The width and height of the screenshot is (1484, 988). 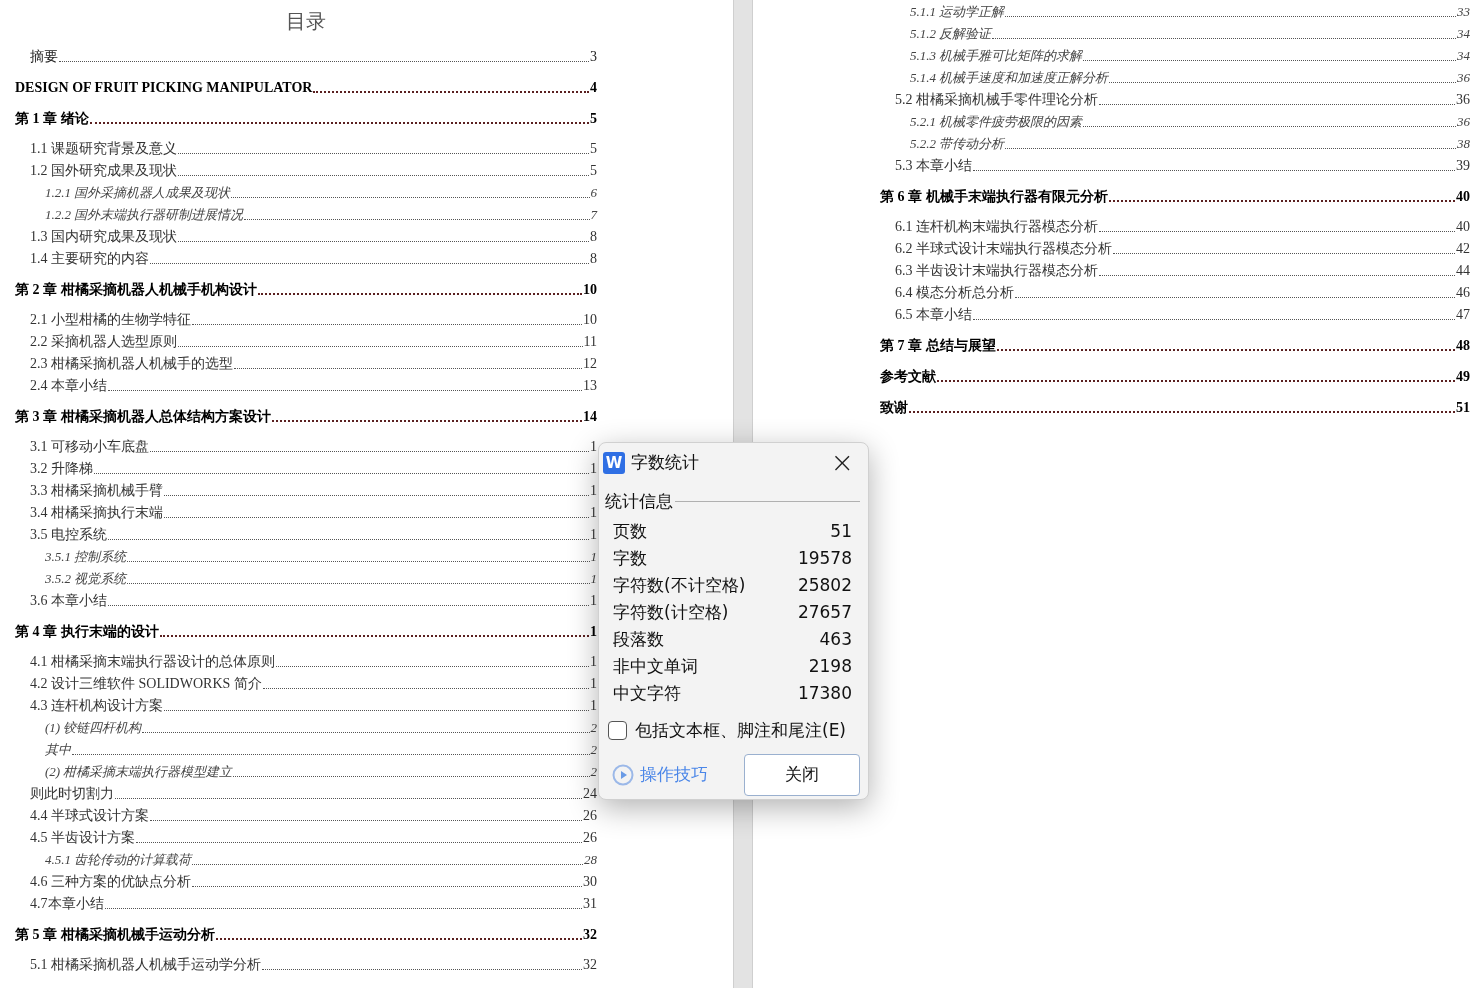 What do you see at coordinates (58, 750) in the screenshot?
I see `toc-entry: 其中` at bounding box center [58, 750].